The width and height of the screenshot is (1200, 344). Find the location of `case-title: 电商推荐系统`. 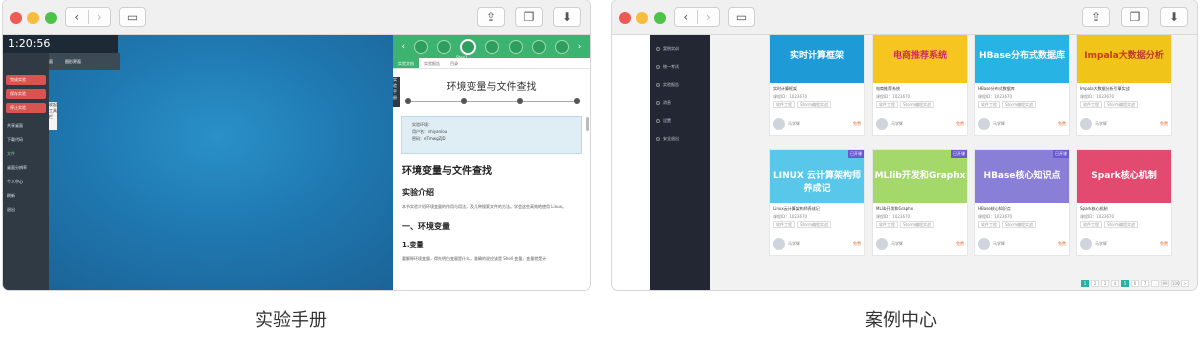

case-title: 电商推荐系统 is located at coordinates (920, 87).